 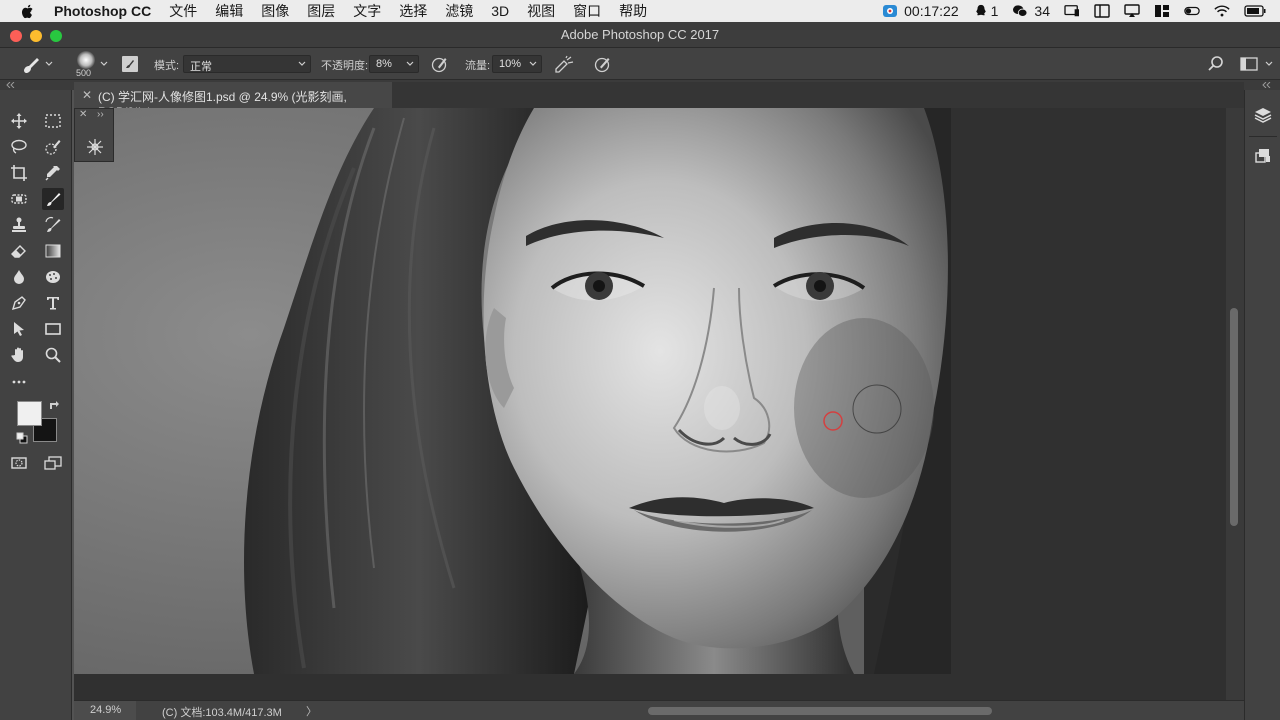 I want to click on horizontal-scroll-thumb, so click(x=820, y=711).